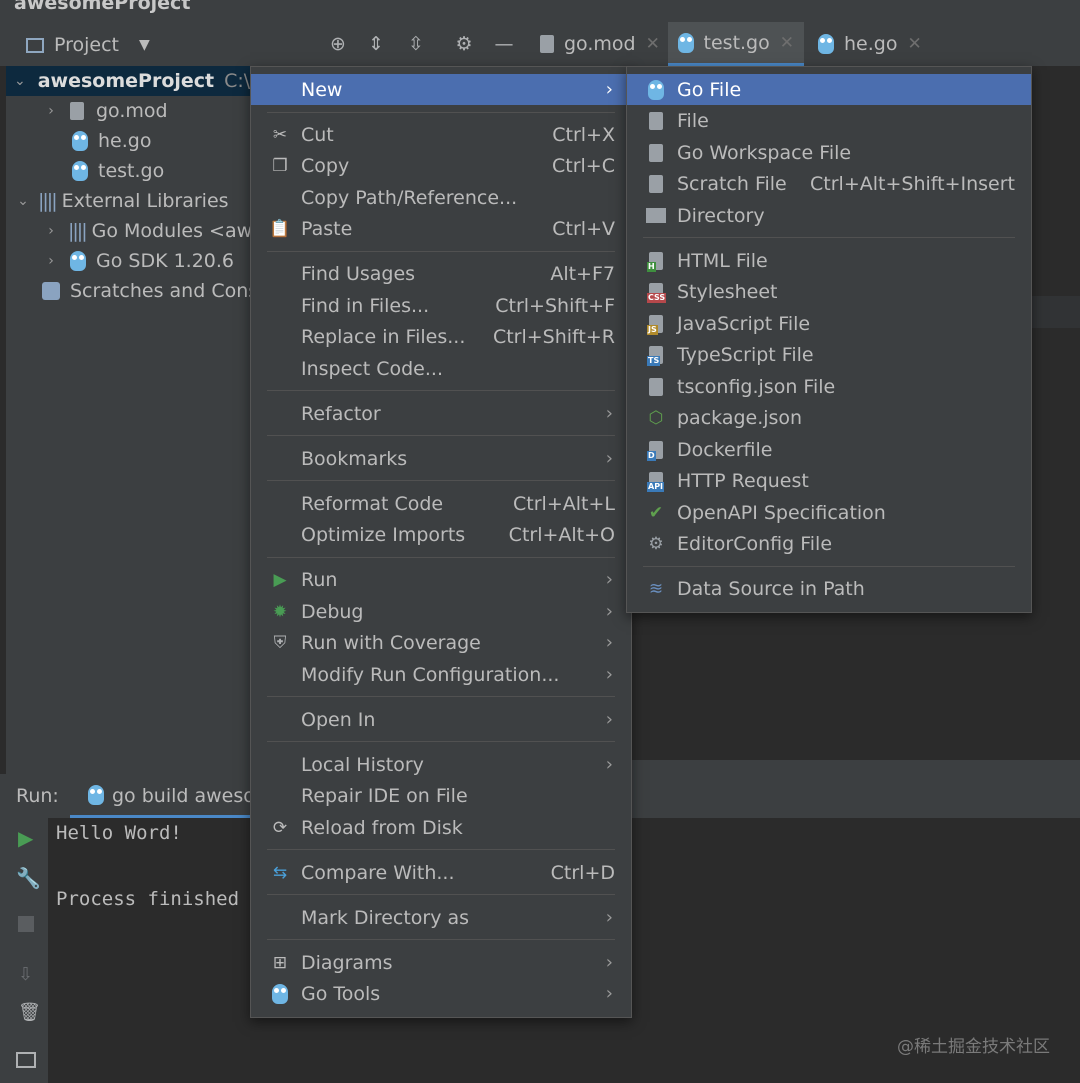  I want to click on console-line: Process finished, so click(148, 899).